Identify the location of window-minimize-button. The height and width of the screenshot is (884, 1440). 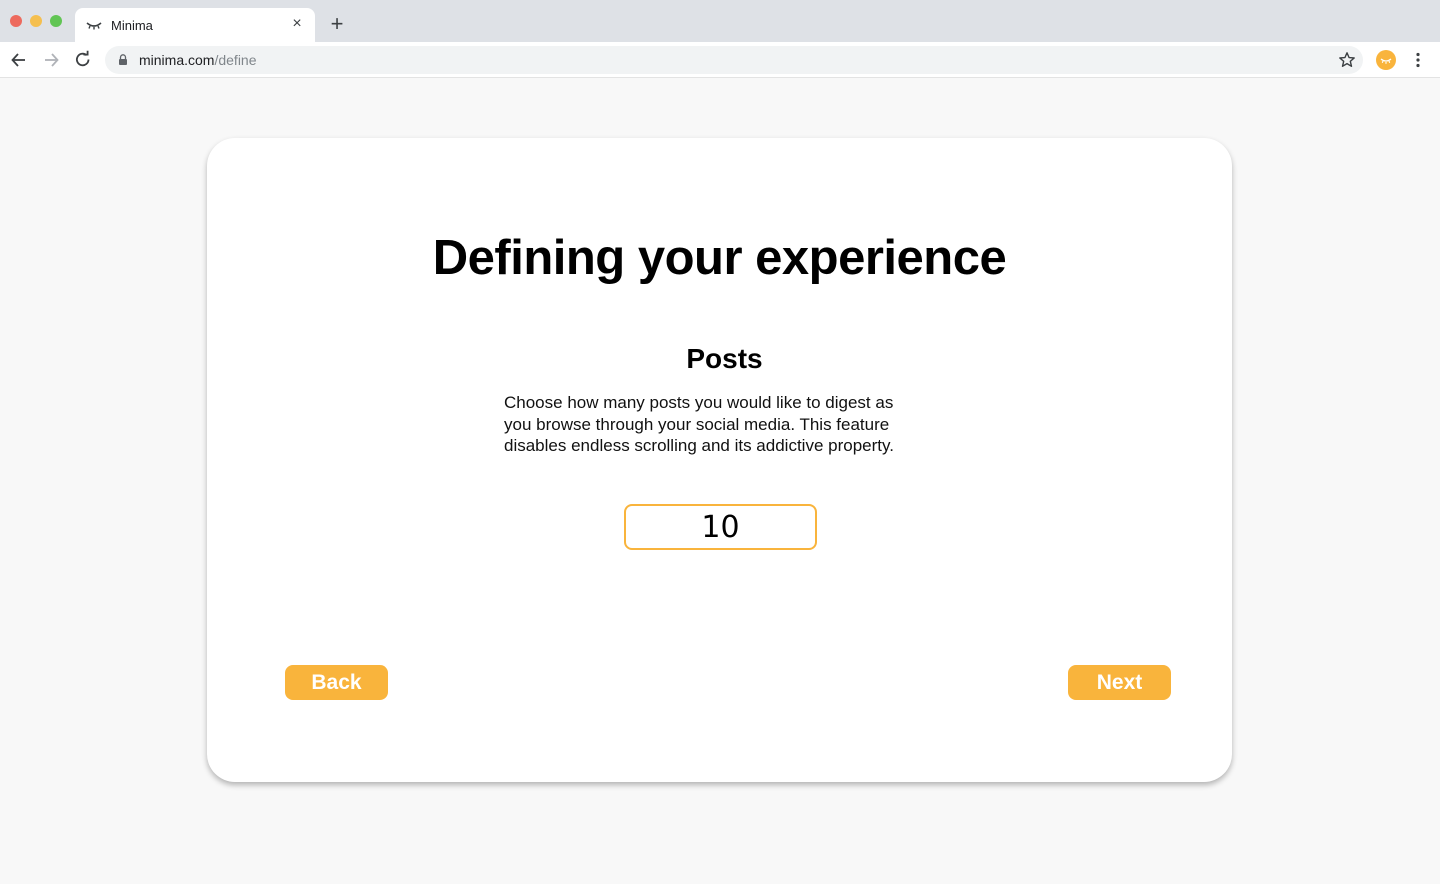
(36, 21).